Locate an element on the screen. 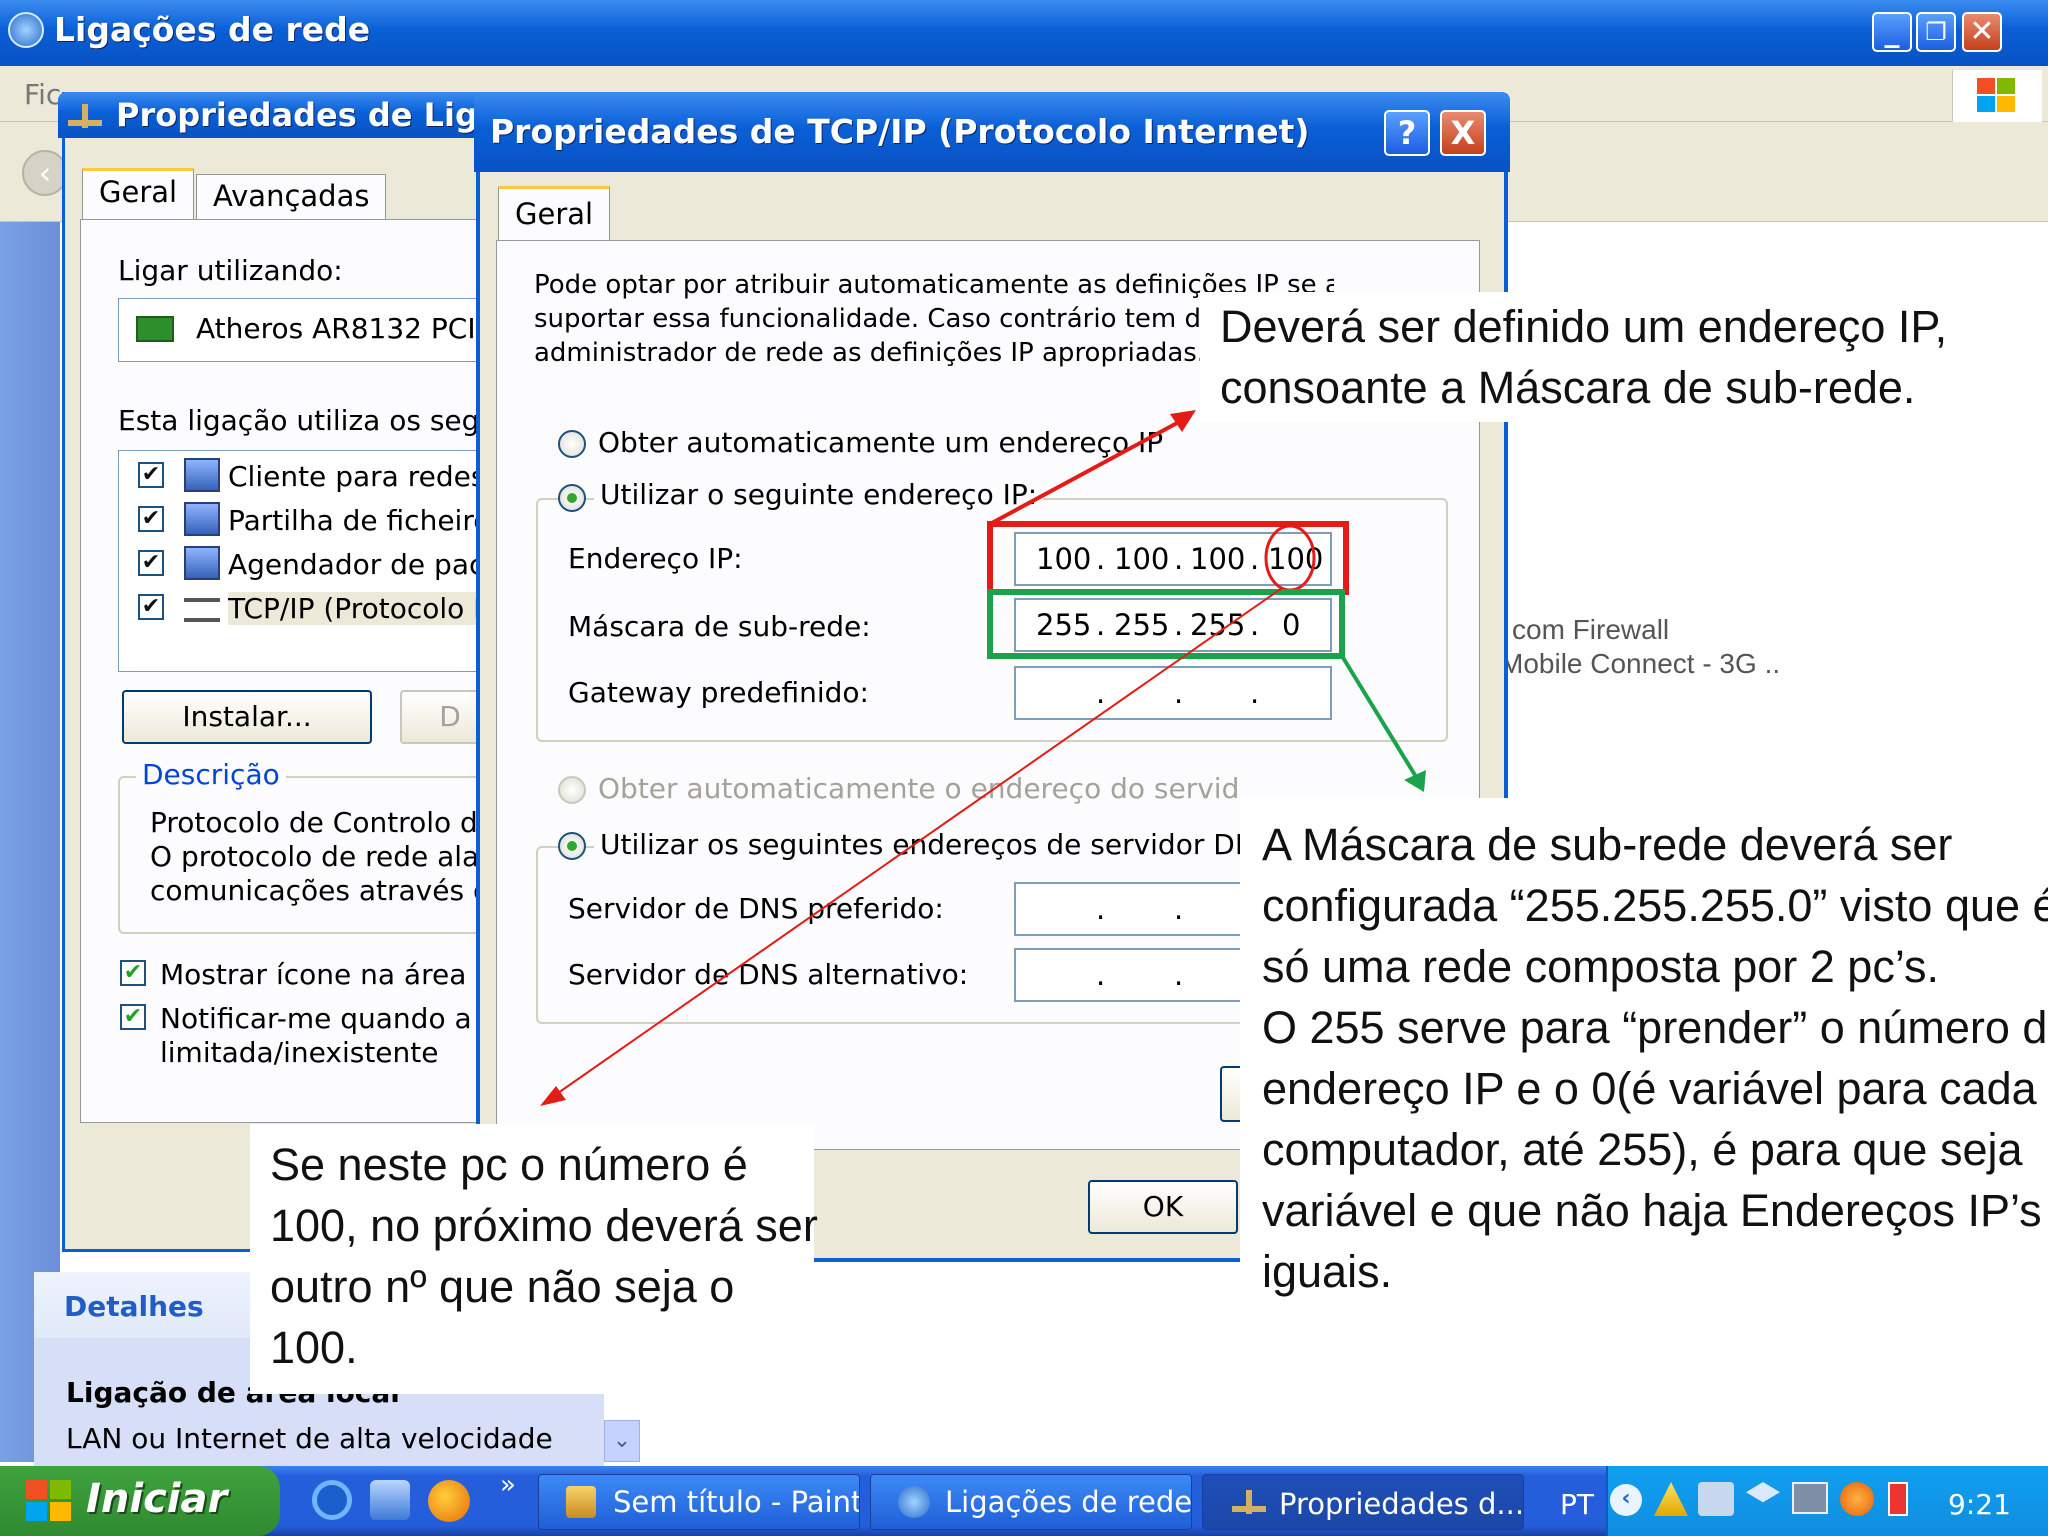  manual-dns-radio is located at coordinates (572, 846).